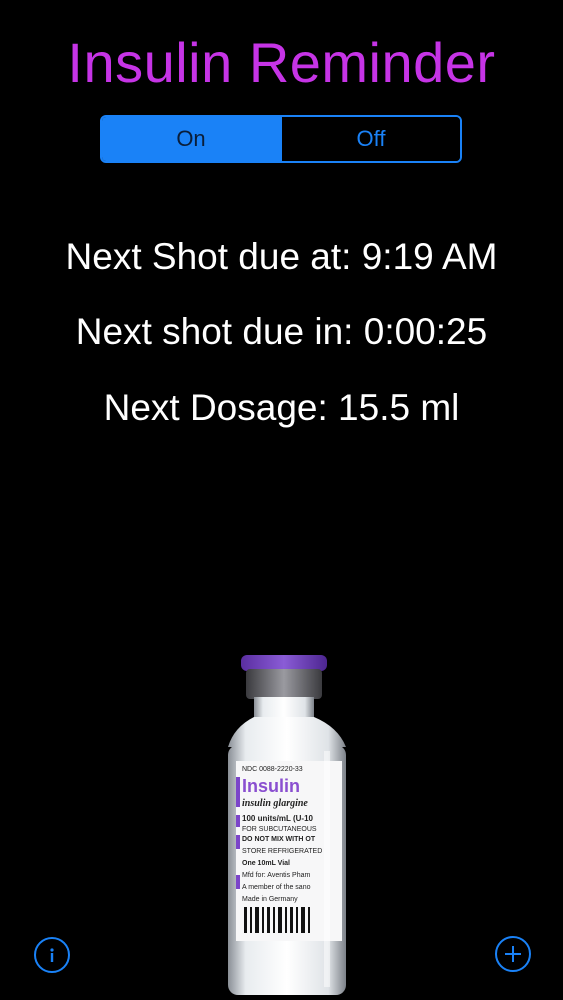 The width and height of the screenshot is (563, 1000). Describe the element at coordinates (276, 875) in the screenshot. I see `vial-line6: Mfd for: Aventis Pham` at that location.